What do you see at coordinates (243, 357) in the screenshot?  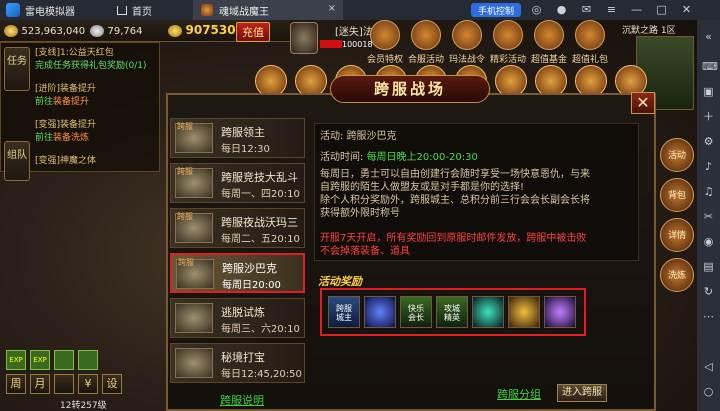 I see `event-name: 秘境打宝` at bounding box center [243, 357].